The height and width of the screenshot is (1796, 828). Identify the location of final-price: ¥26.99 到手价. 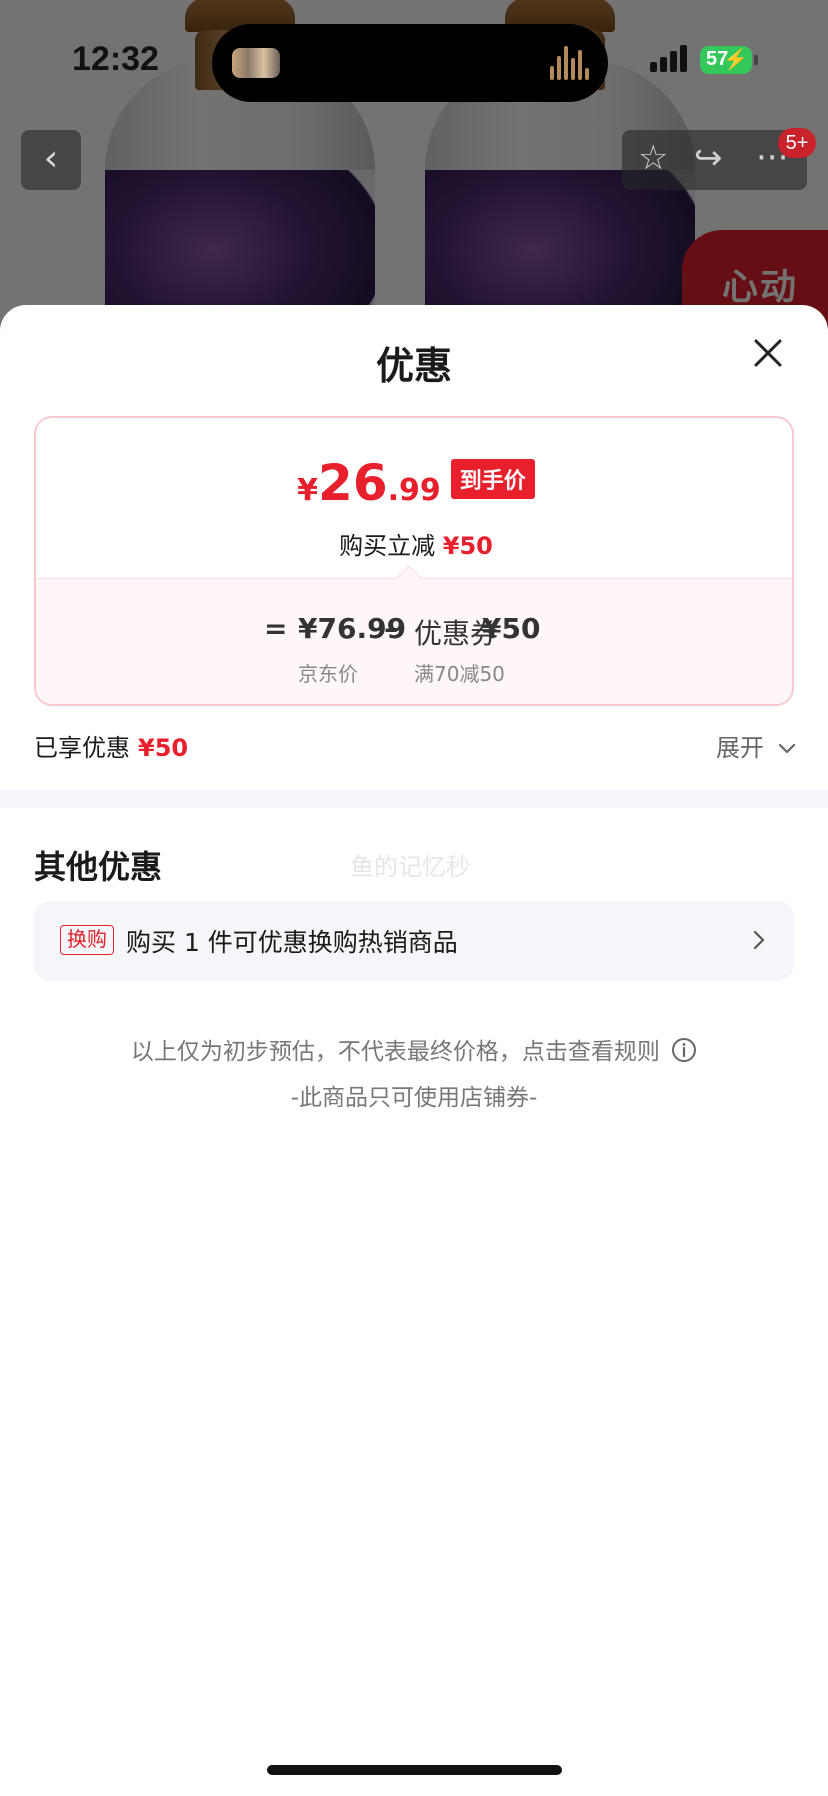
(414, 483).